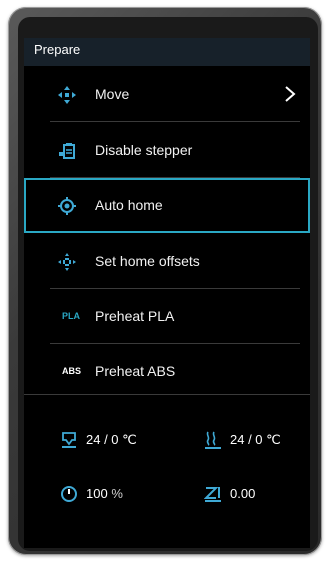 This screenshot has width=331, height=562. Describe the element at coordinates (71, 316) in the screenshot. I see `pla-icon: PLA` at that location.